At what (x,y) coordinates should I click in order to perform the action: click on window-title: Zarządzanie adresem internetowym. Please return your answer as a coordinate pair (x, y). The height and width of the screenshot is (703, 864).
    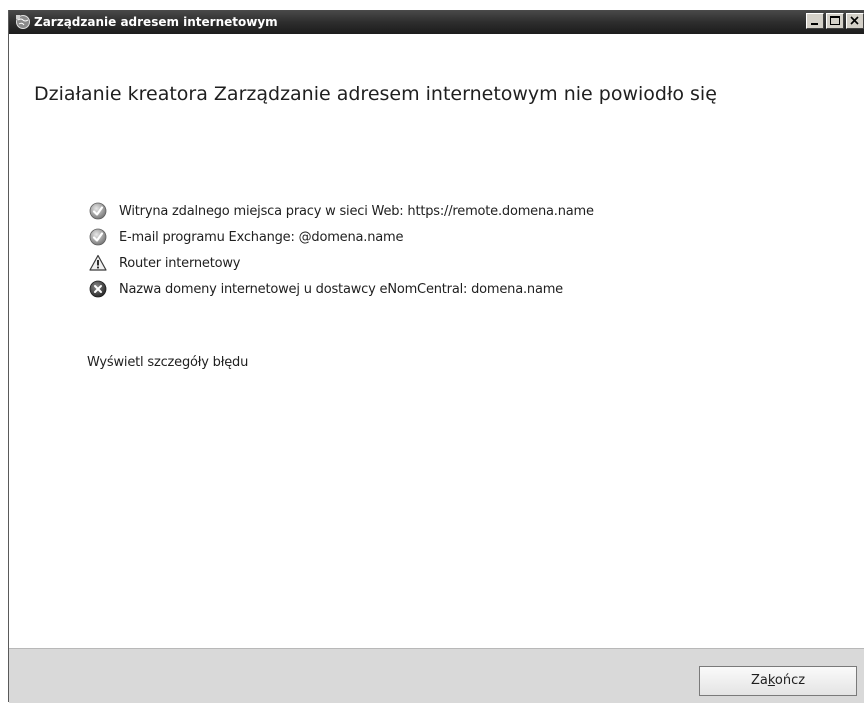
    Looking at the image, I should click on (156, 22).